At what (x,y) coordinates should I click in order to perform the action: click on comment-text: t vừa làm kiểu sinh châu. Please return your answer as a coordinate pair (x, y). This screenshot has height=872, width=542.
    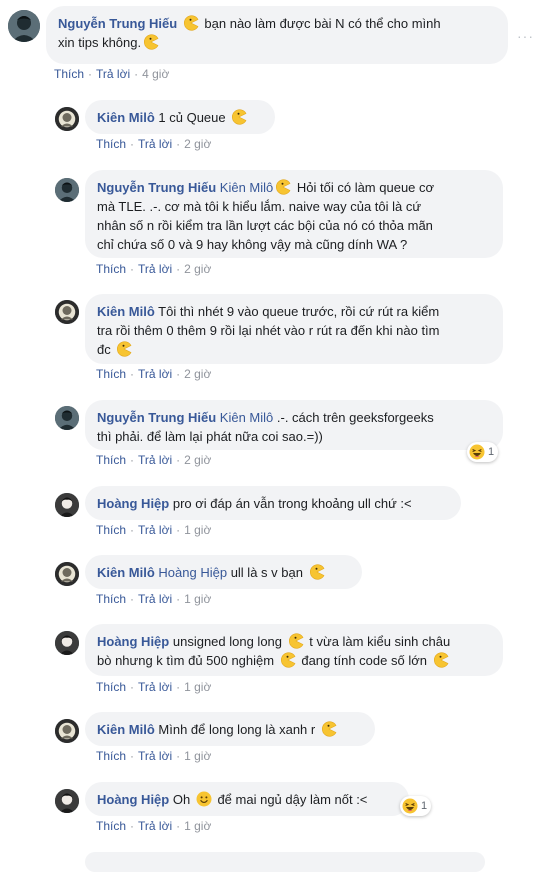
    Looking at the image, I should click on (380, 641).